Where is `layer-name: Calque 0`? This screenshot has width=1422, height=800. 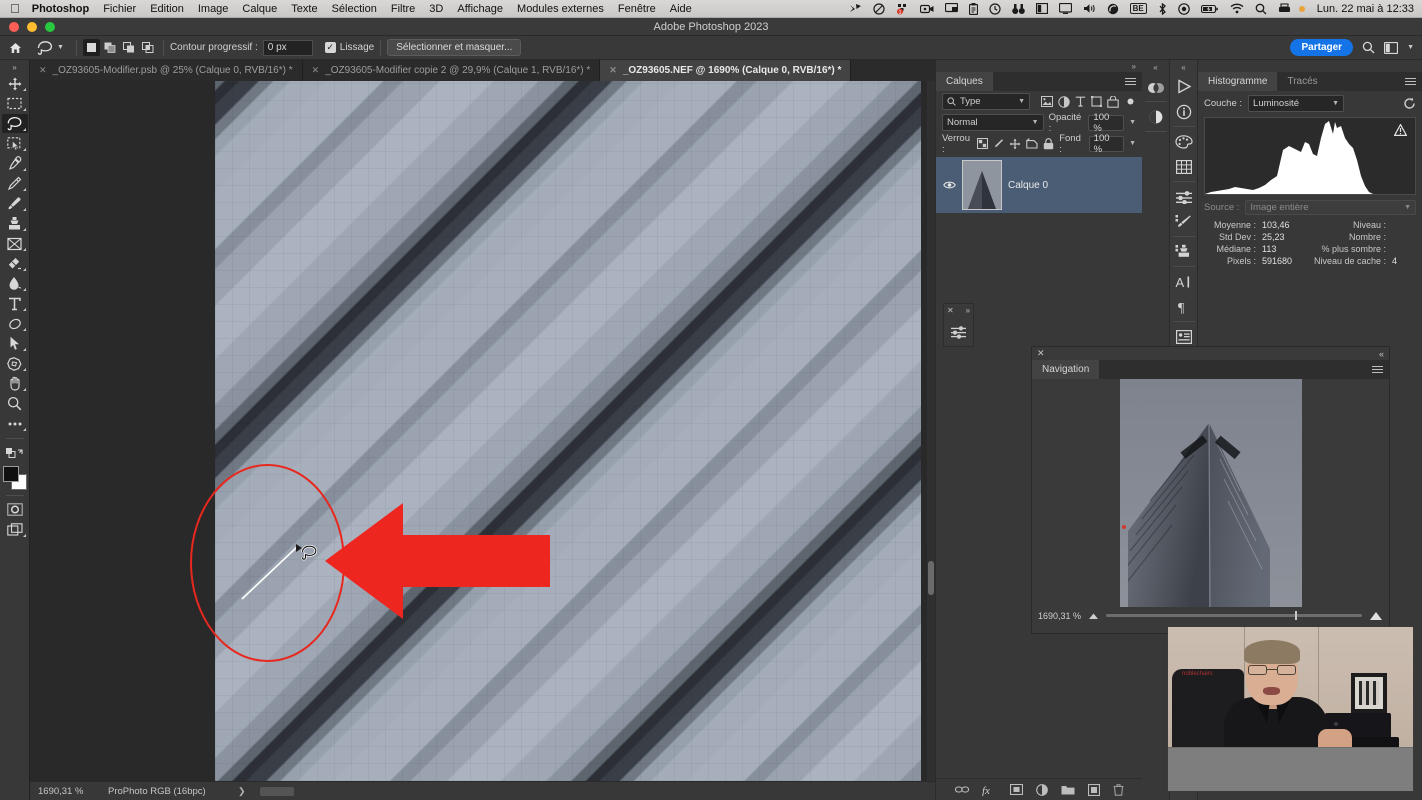
layer-name: Calque 0 is located at coordinates (1028, 185).